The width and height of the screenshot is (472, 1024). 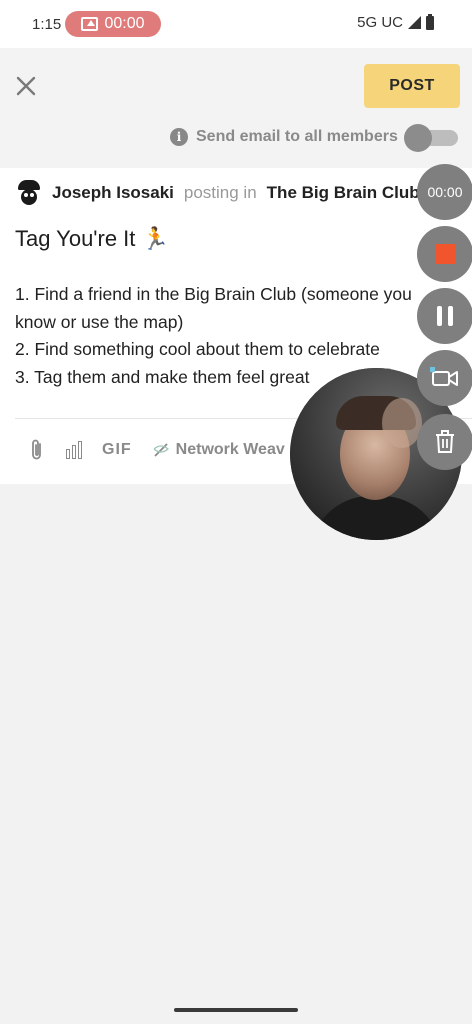 I want to click on info-icon: i, so click(x=179, y=137).